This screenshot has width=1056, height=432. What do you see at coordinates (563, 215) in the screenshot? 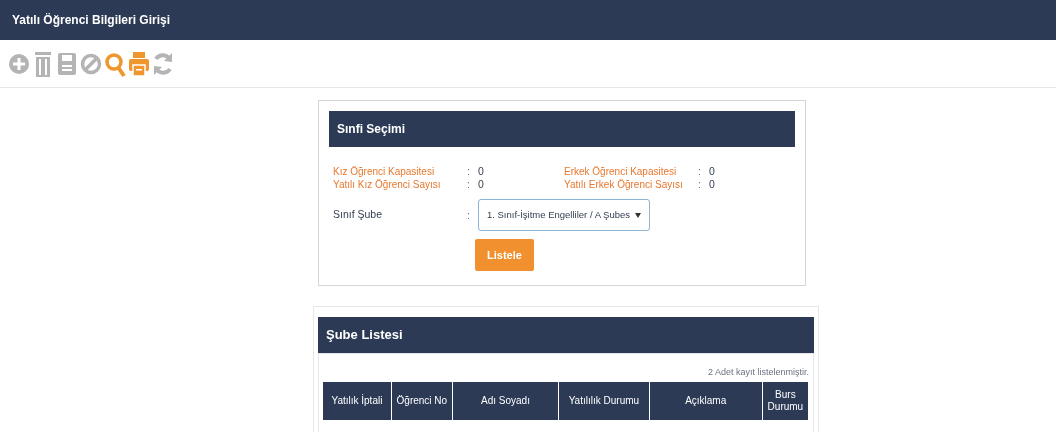
I see `class-select: 1. Sınıf-İşitme Engelliler / A Şubes` at bounding box center [563, 215].